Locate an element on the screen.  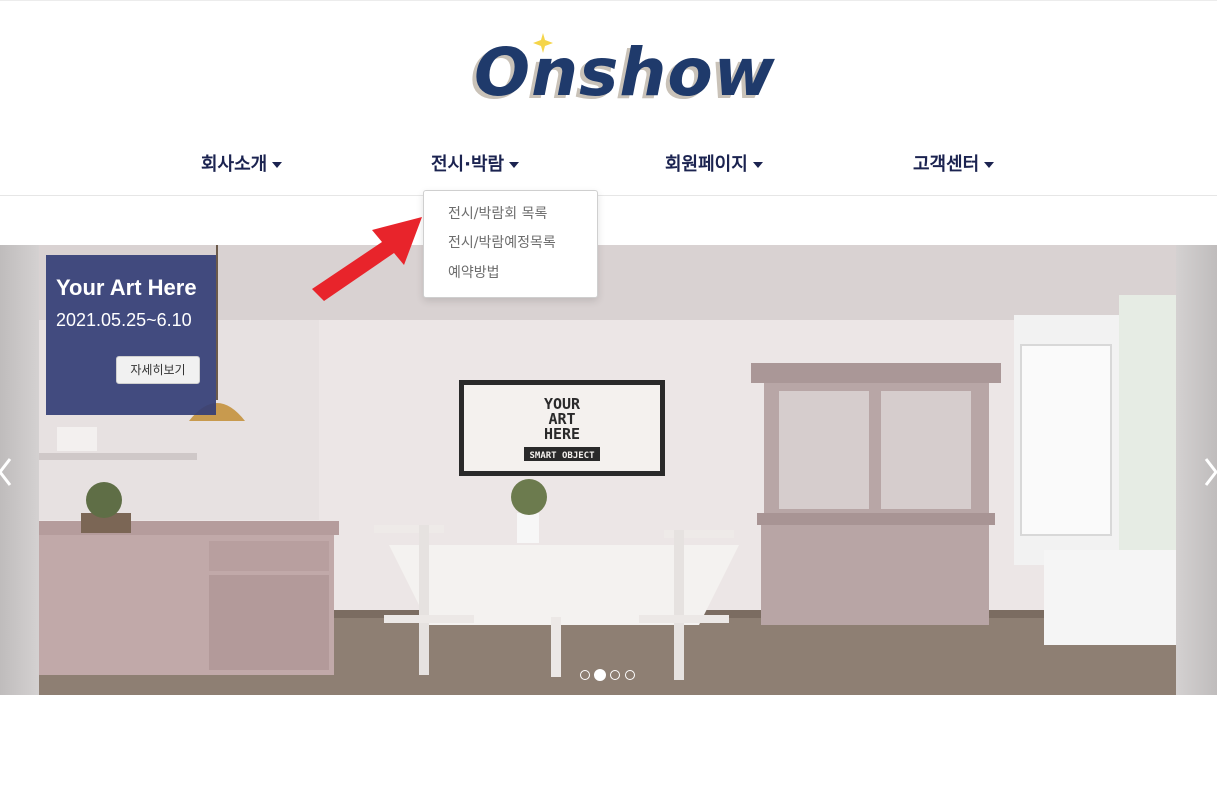
top-divider is located at coordinates (608, 0).